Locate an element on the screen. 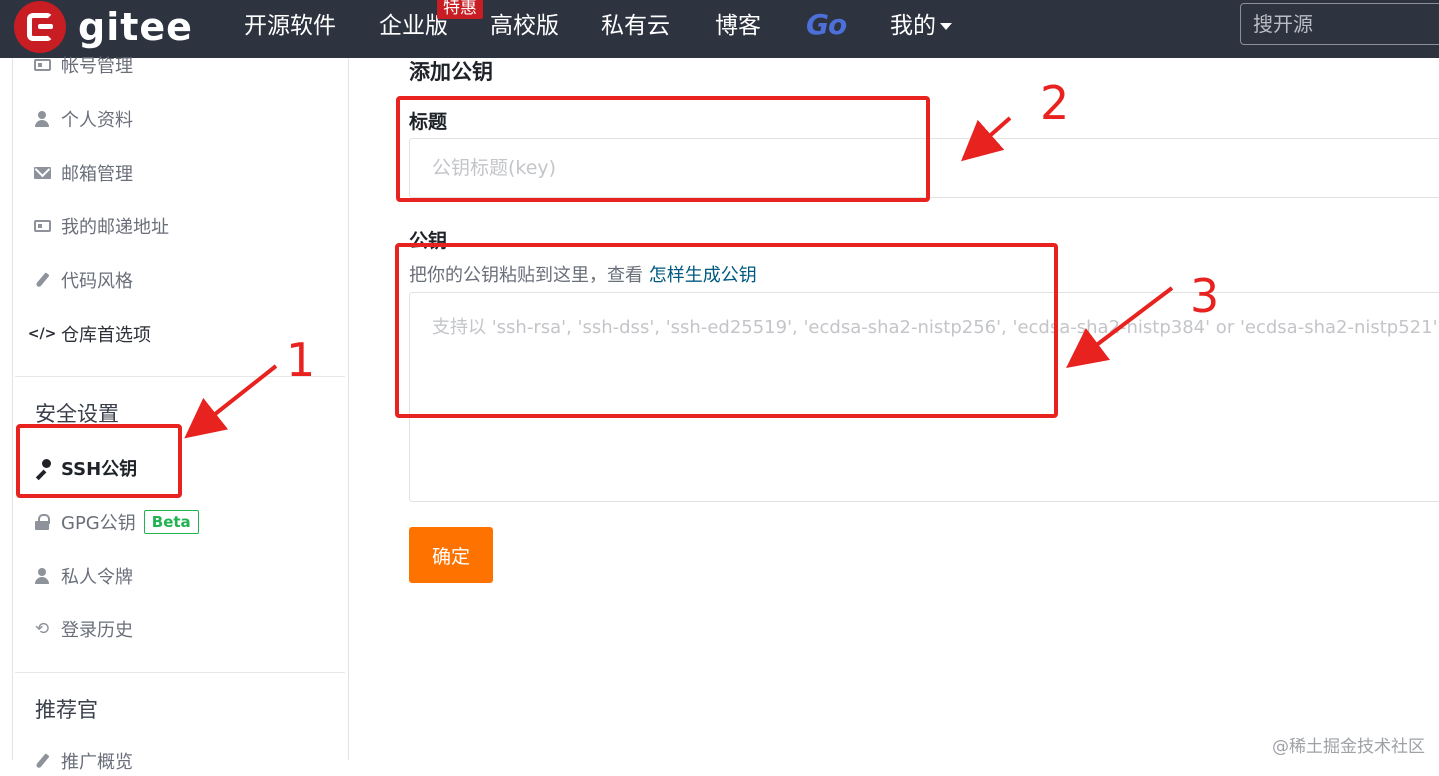 The width and height of the screenshot is (1439, 776). nav-mine-label: 我的 is located at coordinates (913, 26).